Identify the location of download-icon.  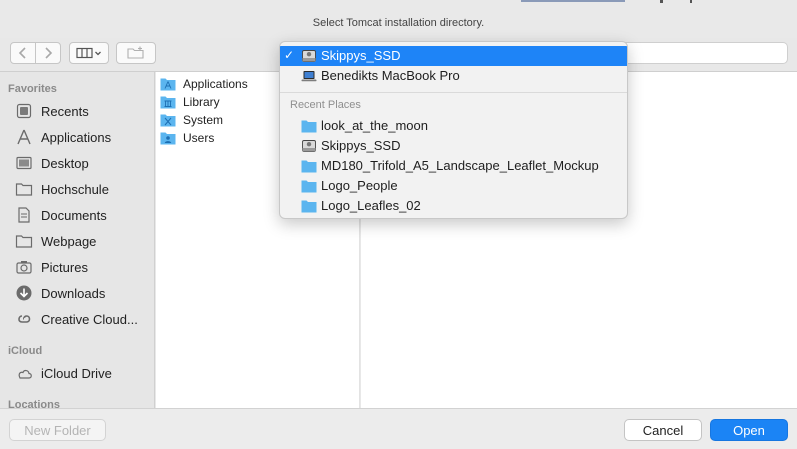
(24, 293).